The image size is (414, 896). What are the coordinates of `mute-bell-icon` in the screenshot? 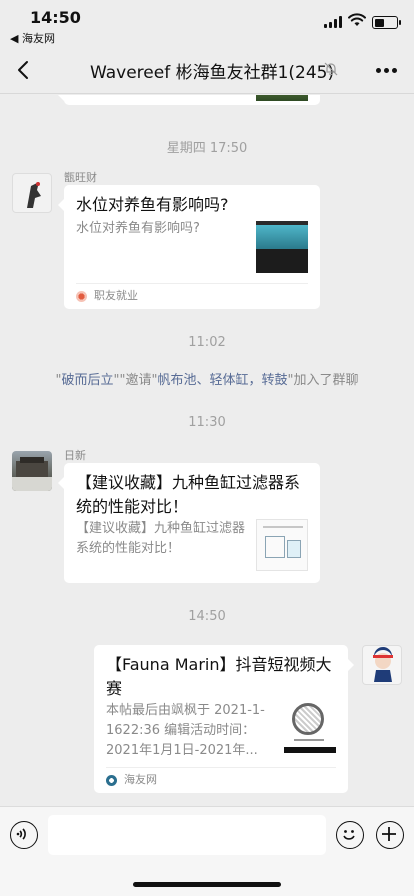 It's located at (331, 69).